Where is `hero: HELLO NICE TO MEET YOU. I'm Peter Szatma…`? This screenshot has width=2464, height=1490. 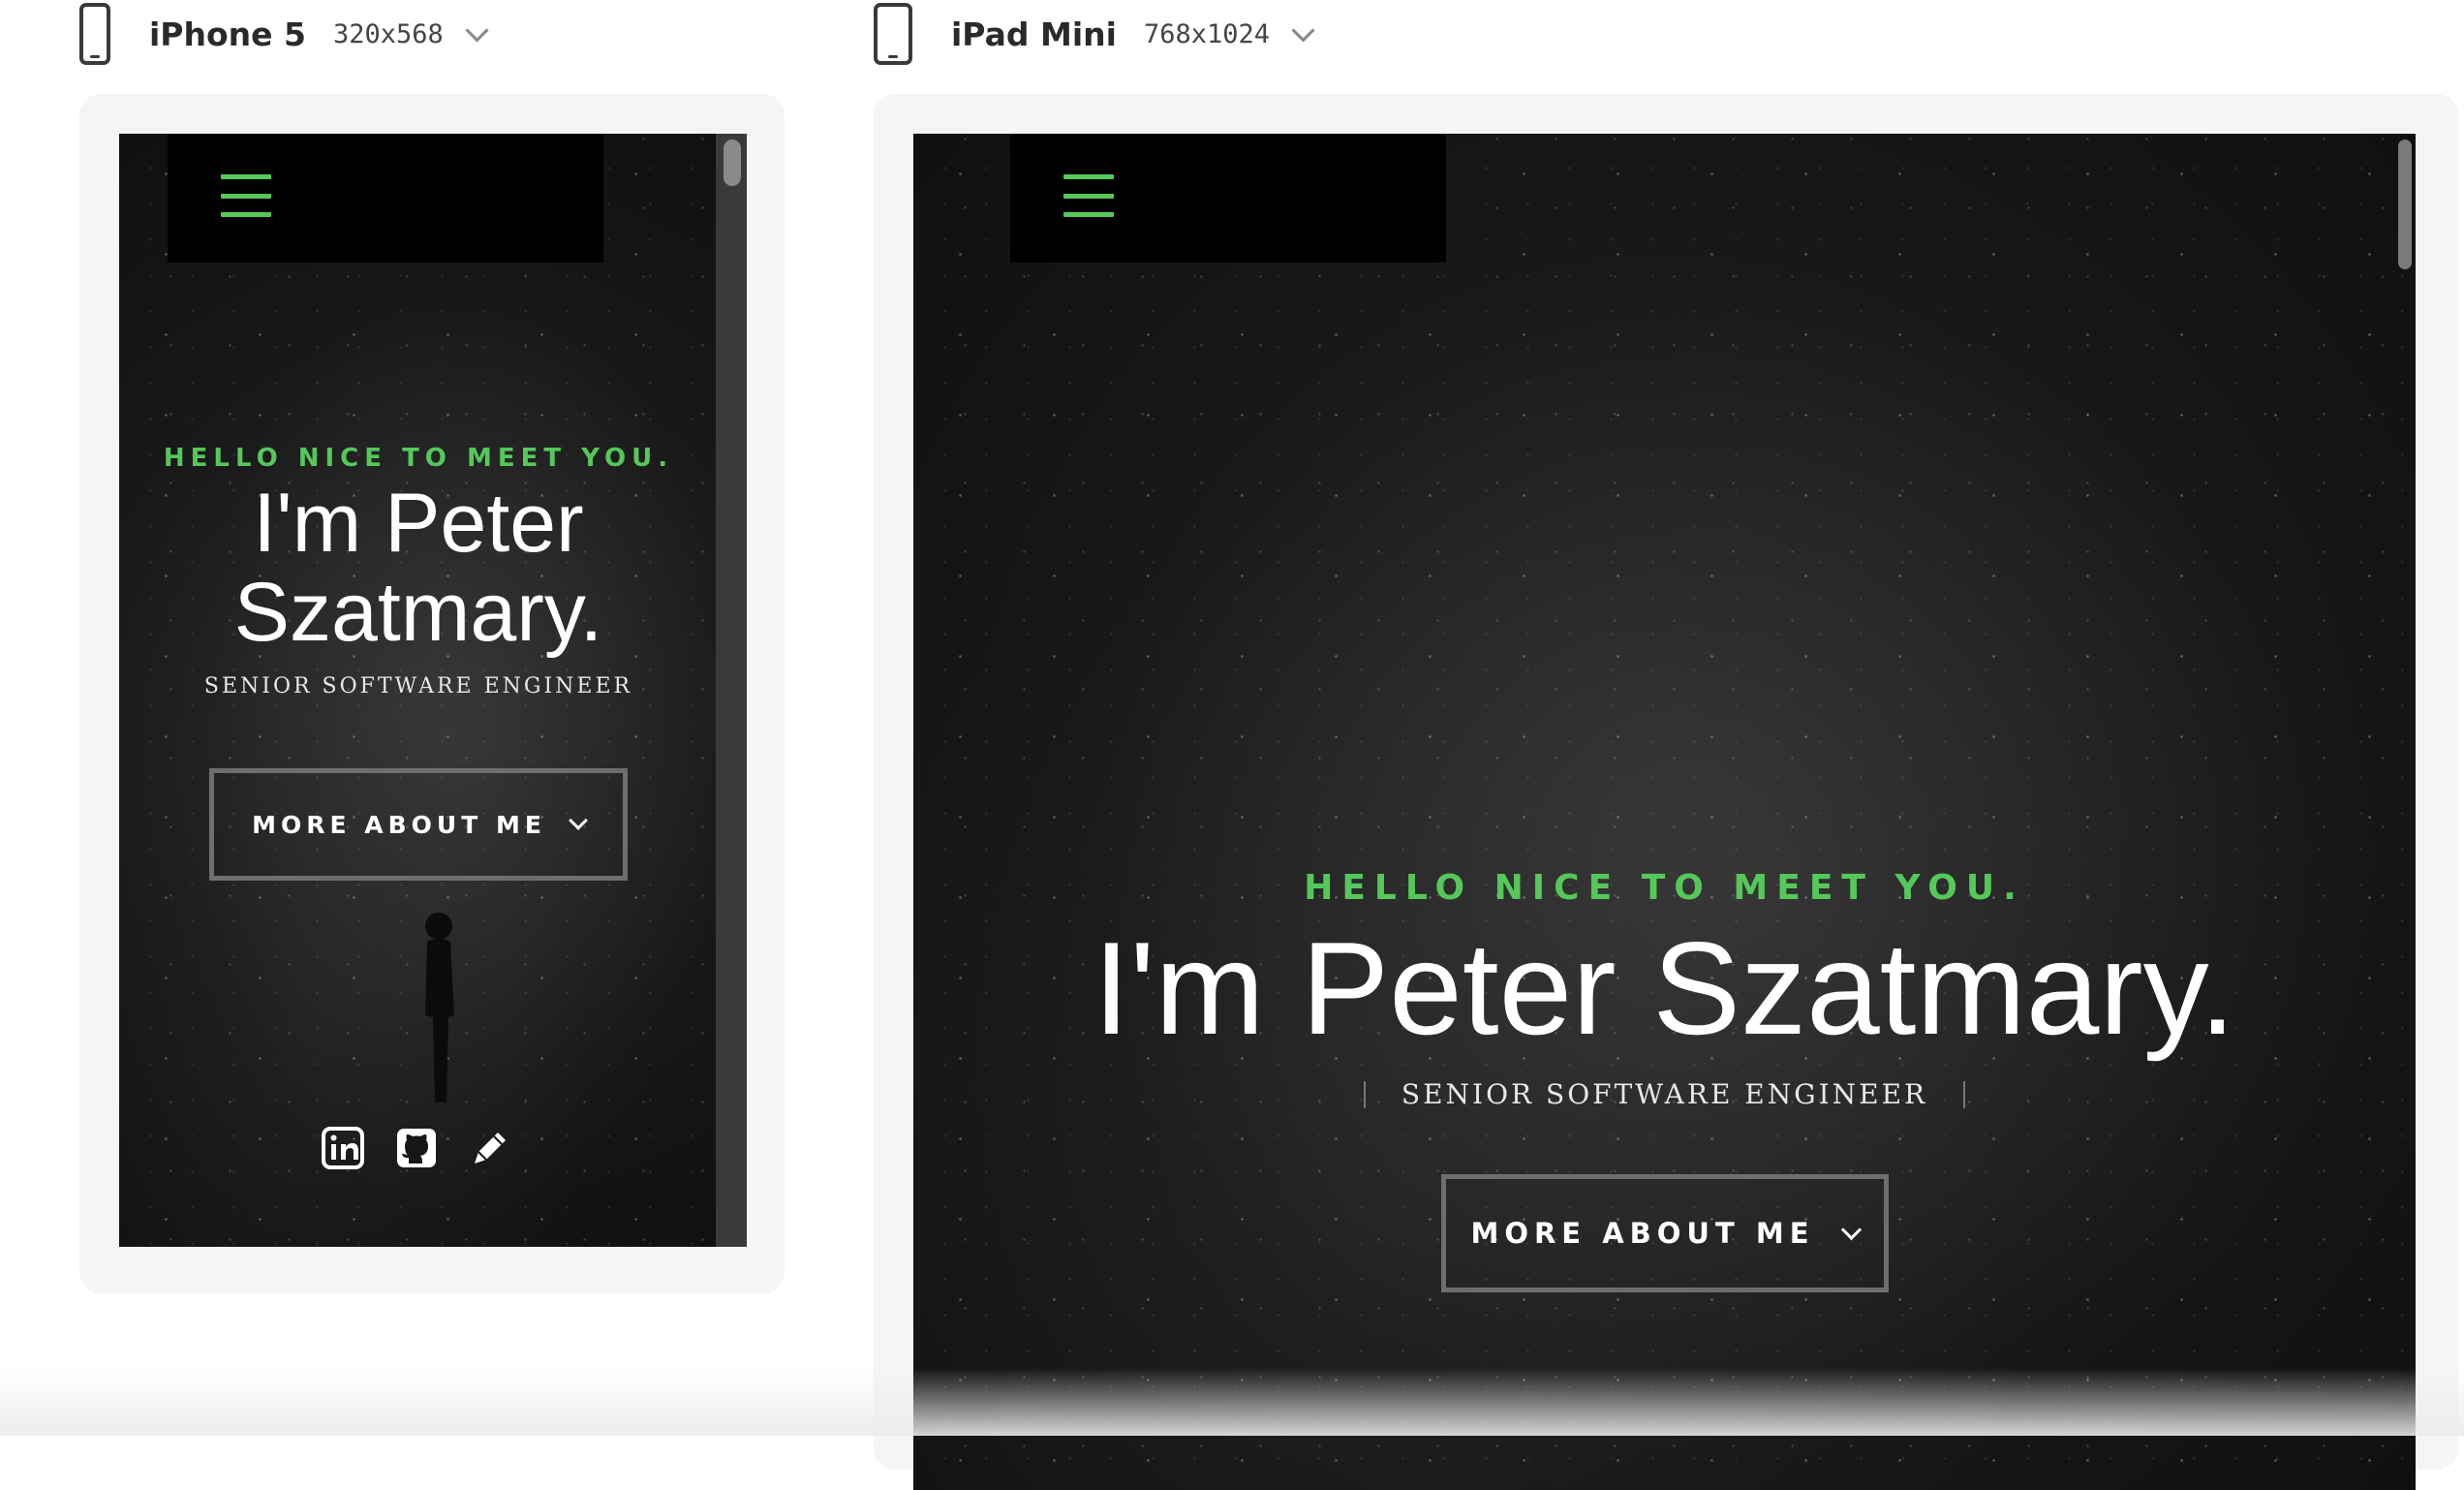
hero: HELLO NICE TO MEET YOU. I'm Peter Szatma… is located at coordinates (419, 663).